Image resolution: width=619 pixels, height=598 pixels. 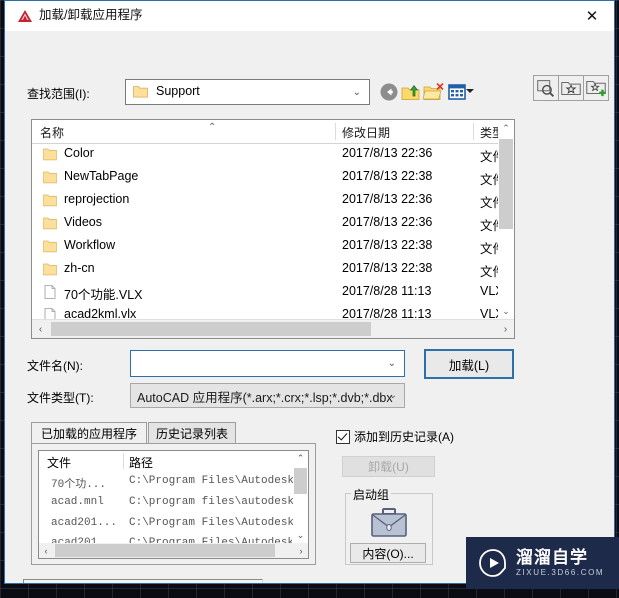 What do you see at coordinates (265, 311) in the screenshot?
I see `table-row: acad2kml.vlx 2017/8/28 11:13 VLX` at bounding box center [265, 311].